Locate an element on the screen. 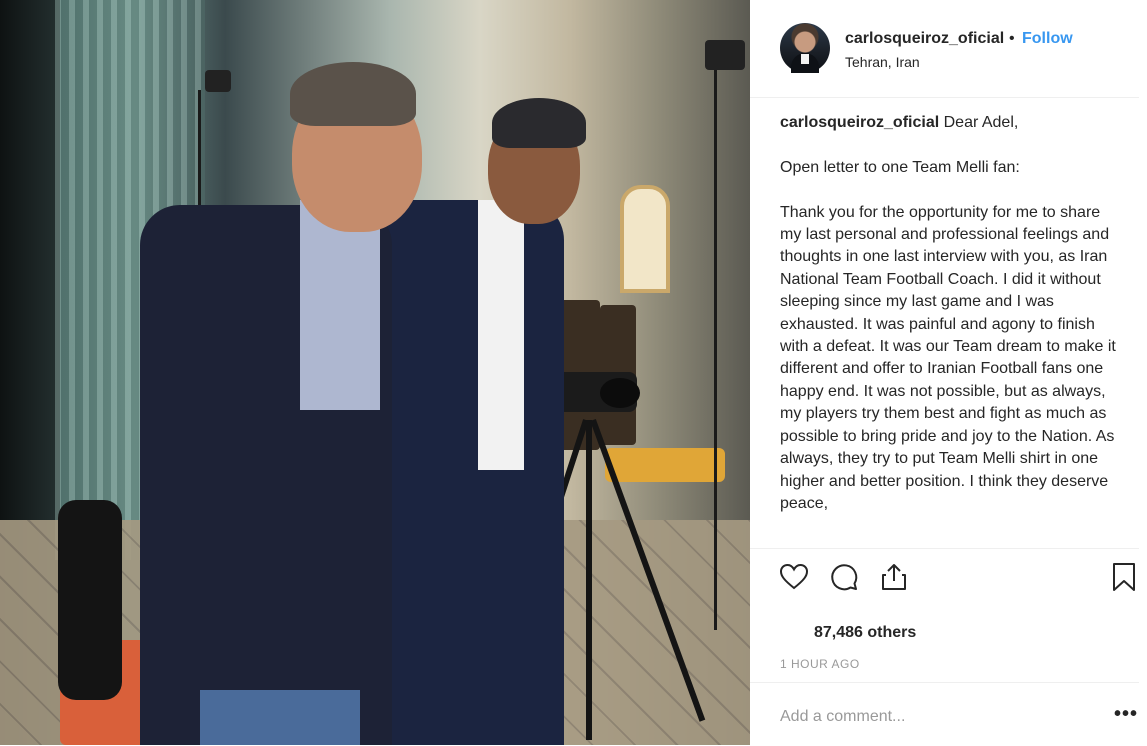 The image size is (1147, 746). save-button is located at coordinates (1124, 577).